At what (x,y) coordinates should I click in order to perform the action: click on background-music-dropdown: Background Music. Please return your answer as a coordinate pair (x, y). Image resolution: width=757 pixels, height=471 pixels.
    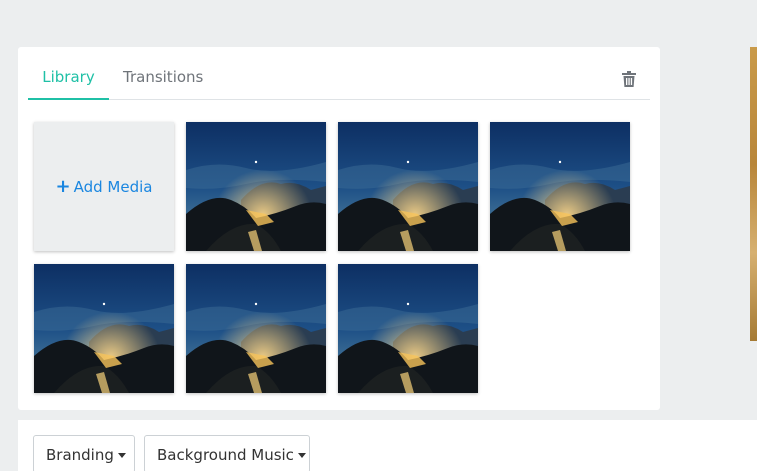
    Looking at the image, I should click on (227, 453).